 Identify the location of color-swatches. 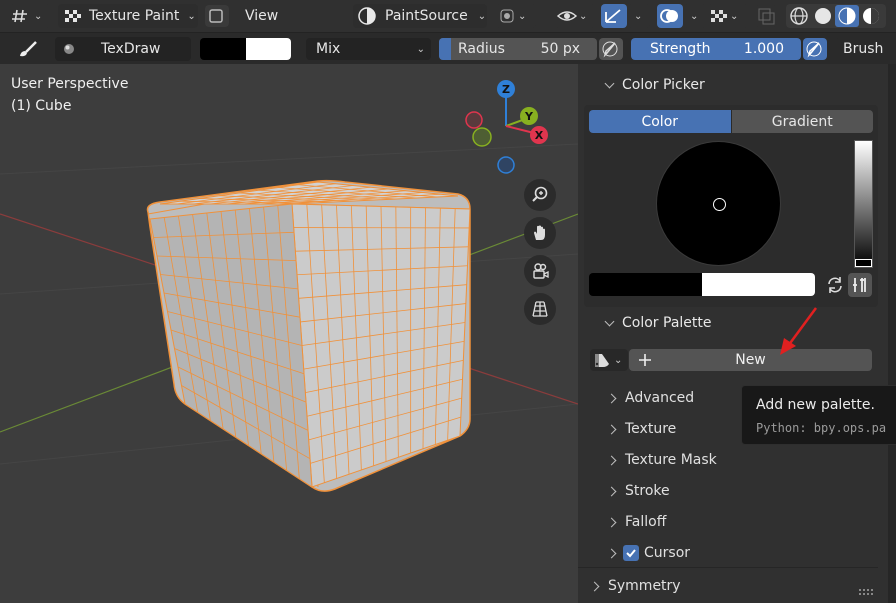
(245, 49).